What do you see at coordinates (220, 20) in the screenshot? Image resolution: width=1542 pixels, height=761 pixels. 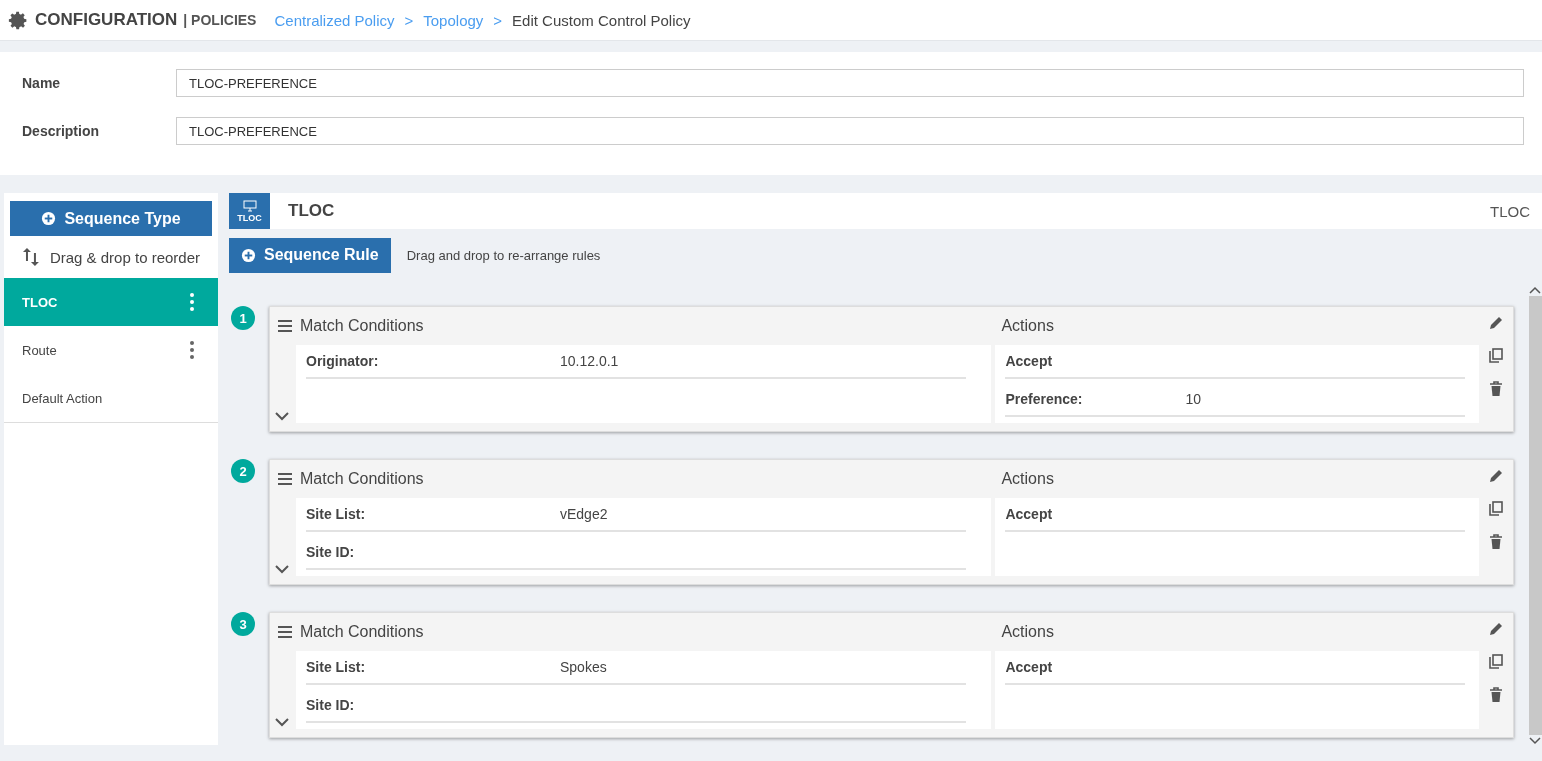 I see `section-title: | POLICIES` at bounding box center [220, 20].